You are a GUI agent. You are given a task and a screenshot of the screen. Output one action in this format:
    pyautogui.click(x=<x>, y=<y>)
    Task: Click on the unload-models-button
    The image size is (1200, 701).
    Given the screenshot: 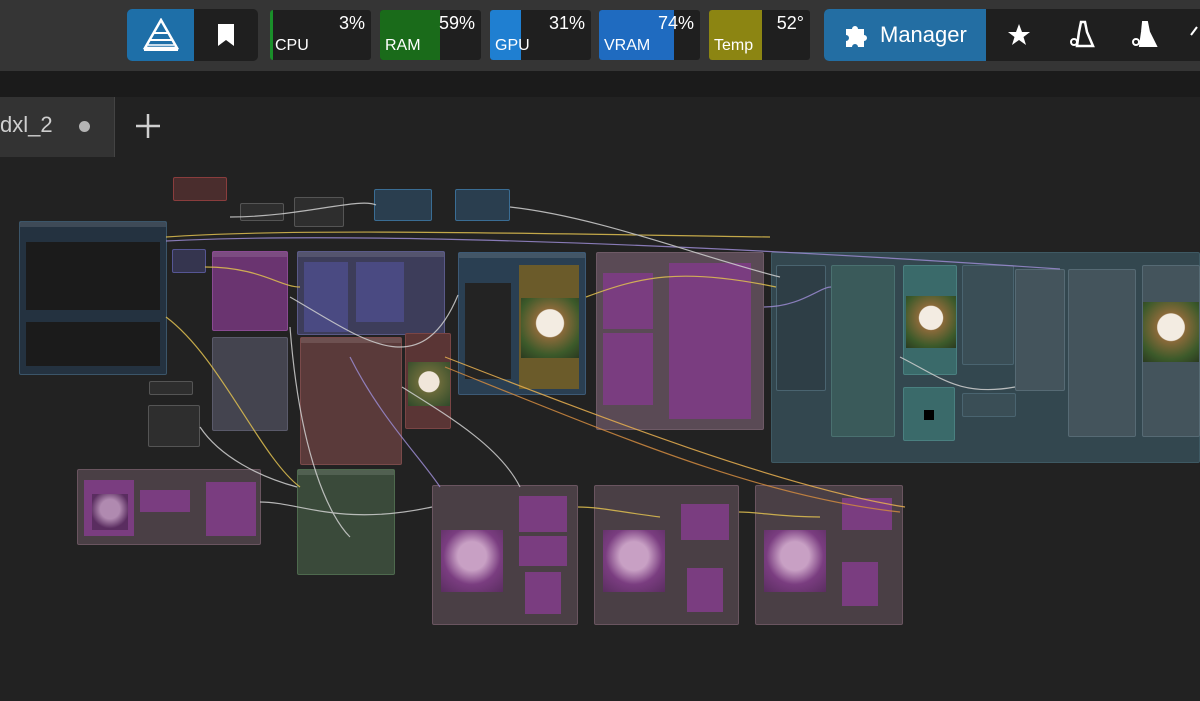 What is the action you would take?
    pyautogui.click(x=1082, y=35)
    